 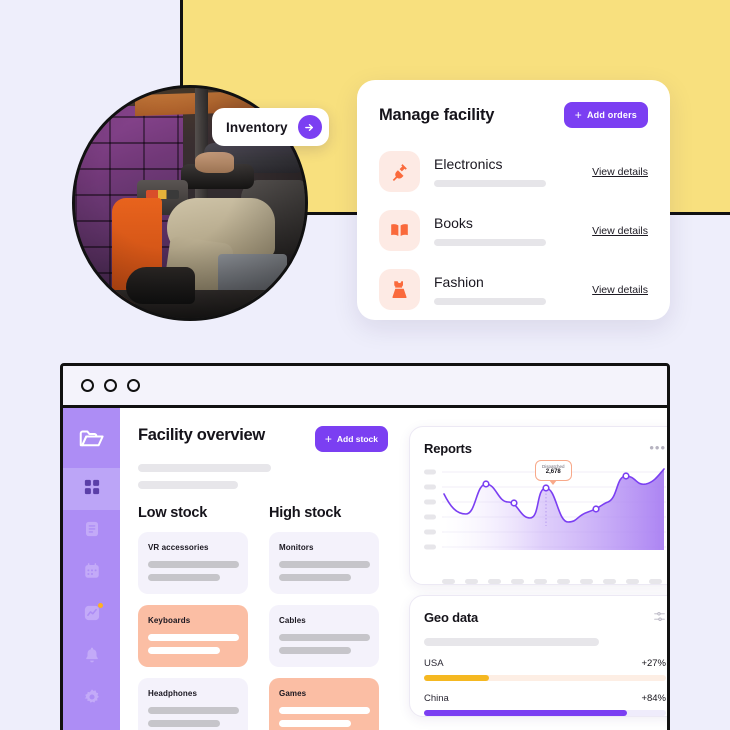 I want to click on column-title: High stock, so click(x=305, y=513).